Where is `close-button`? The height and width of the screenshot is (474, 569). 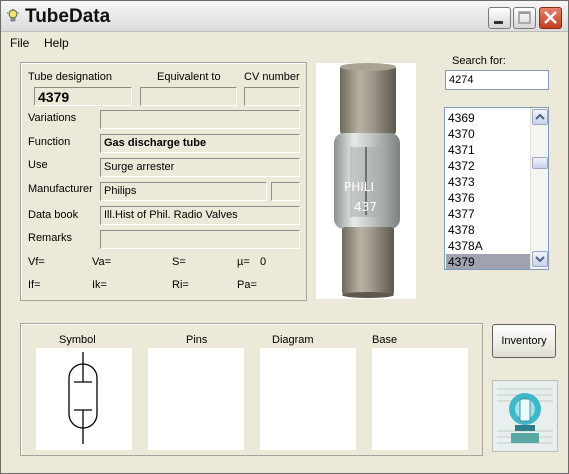
close-button is located at coordinates (550, 18).